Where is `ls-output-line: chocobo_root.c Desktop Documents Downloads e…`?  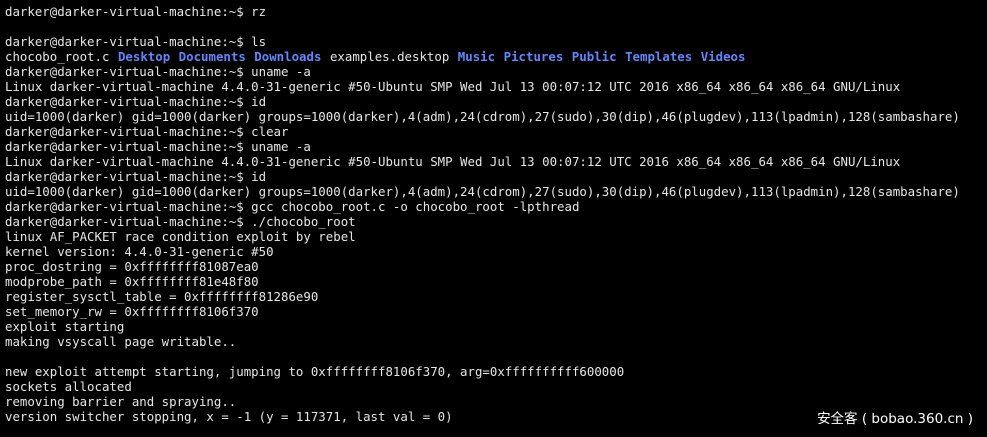
ls-output-line: chocobo_root.c Desktop Documents Downloads e… is located at coordinates (482, 56).